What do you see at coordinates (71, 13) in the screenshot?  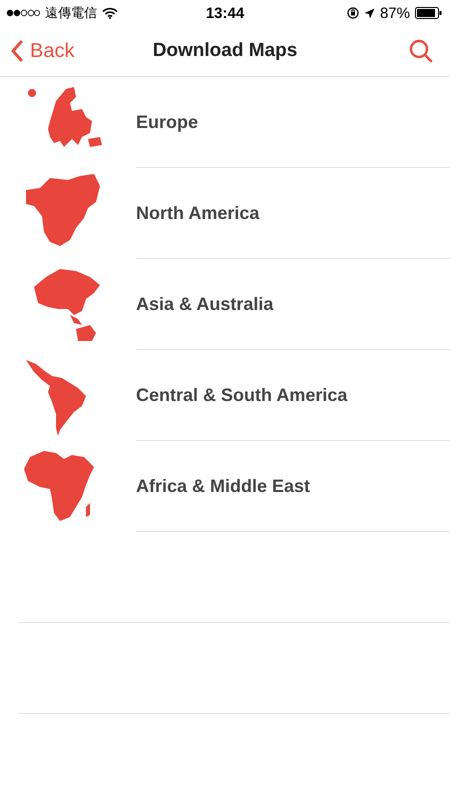 I see `carrier-name: 遠傳電信` at bounding box center [71, 13].